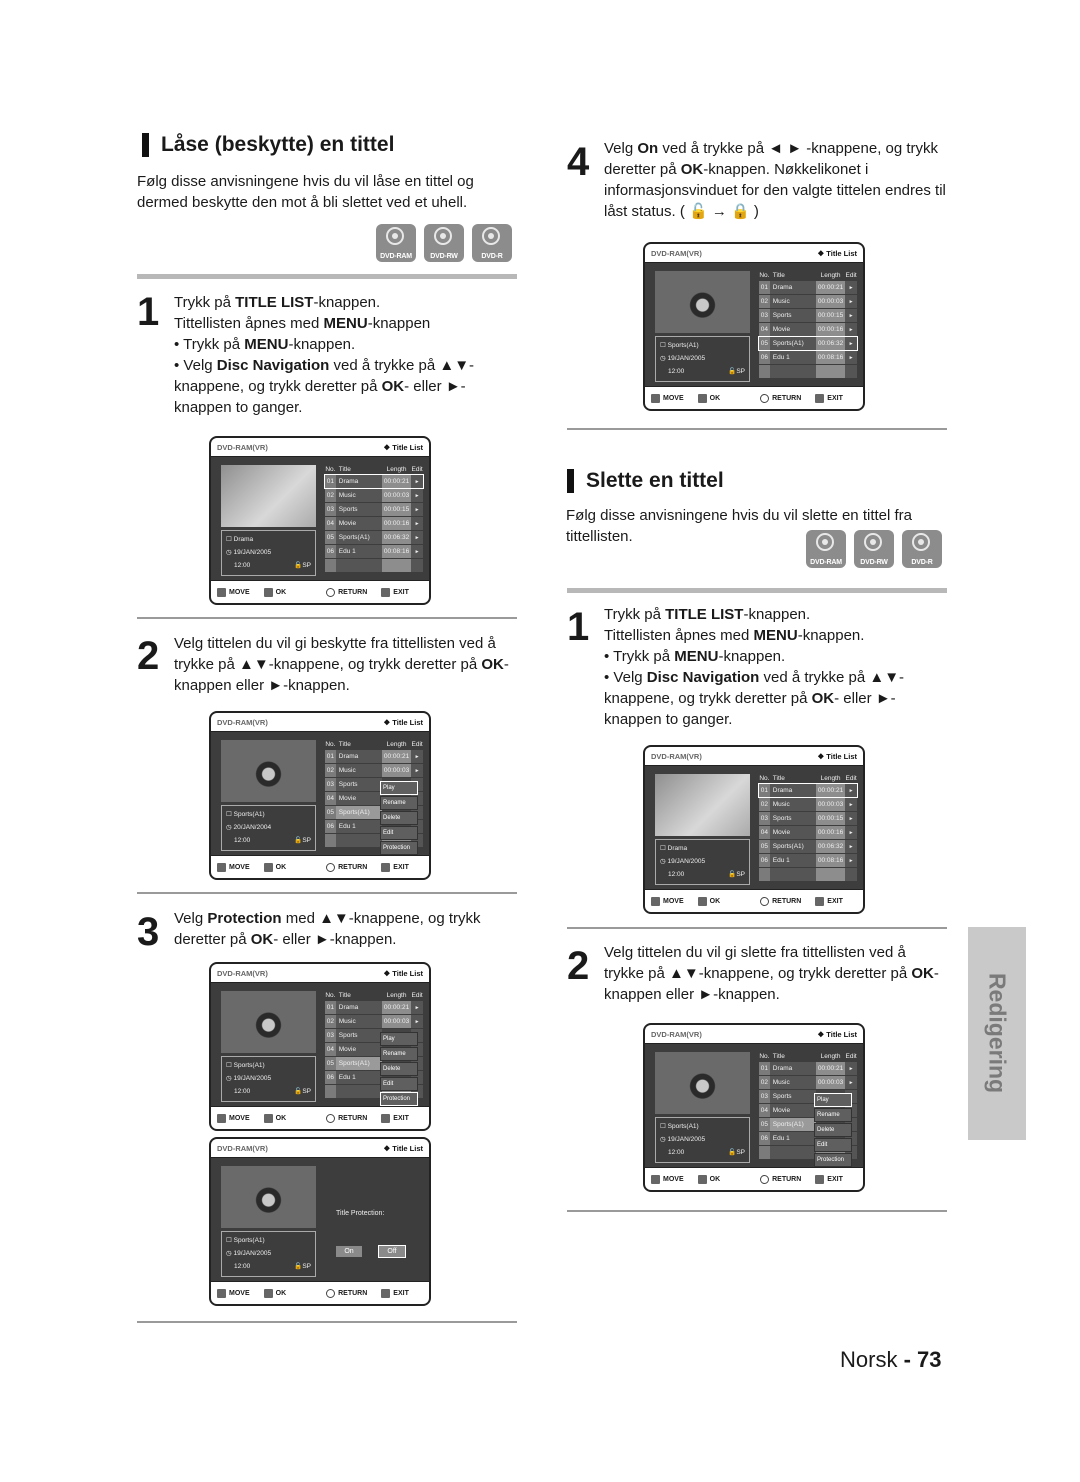 The height and width of the screenshot is (1482, 1080). I want to click on step-number: 1, so click(148, 312).